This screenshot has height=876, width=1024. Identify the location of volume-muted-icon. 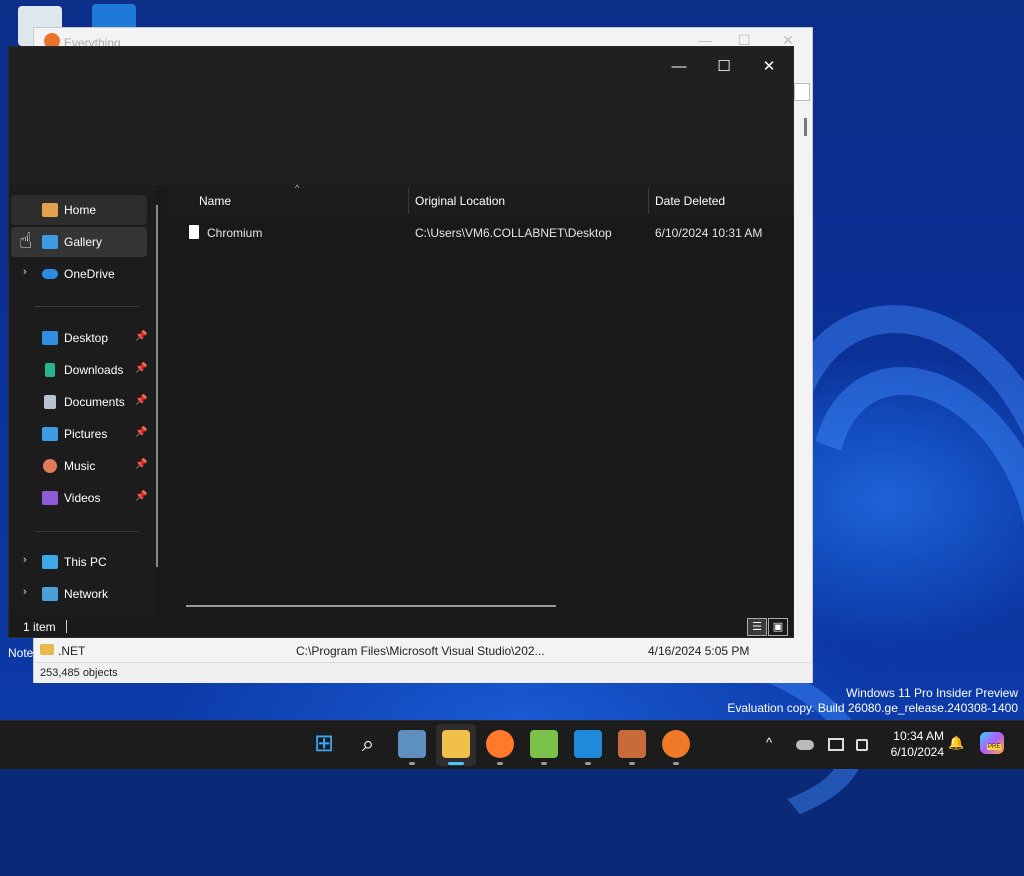
(862, 745).